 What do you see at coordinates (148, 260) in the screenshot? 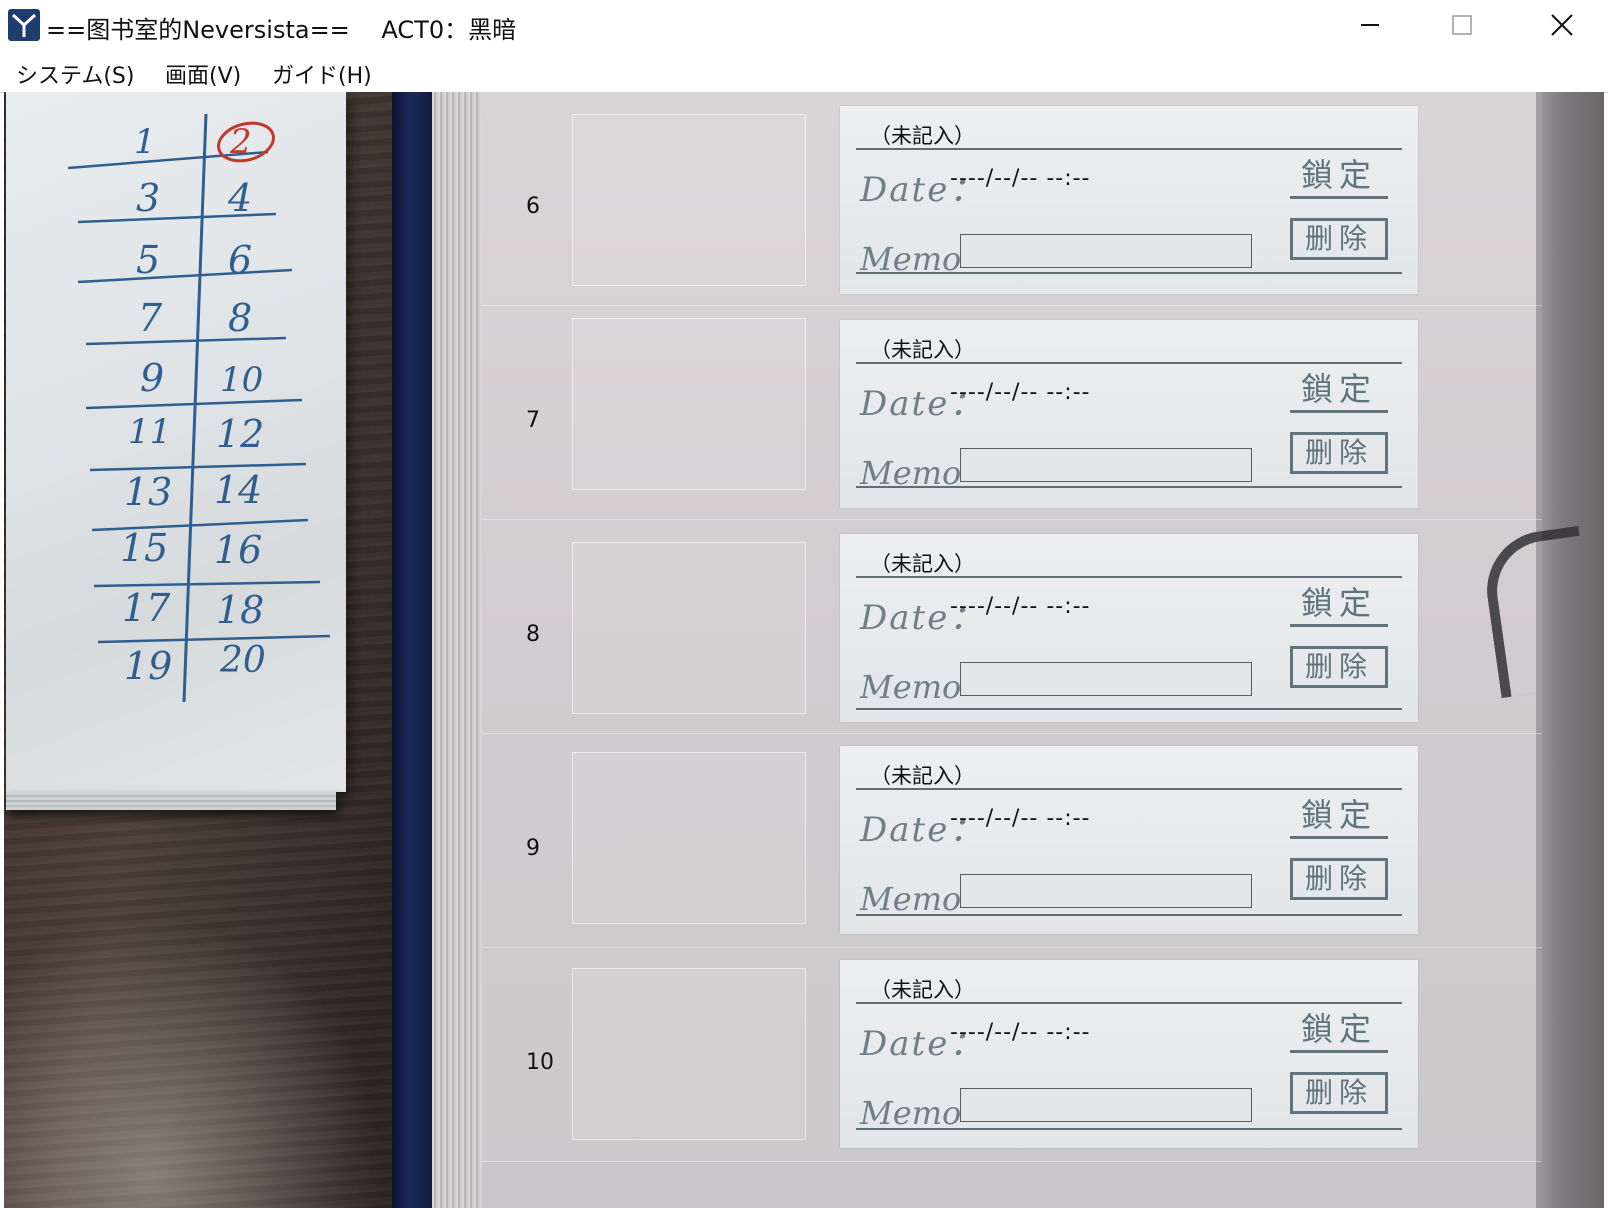
I see `notepad-number-5: 5` at bounding box center [148, 260].